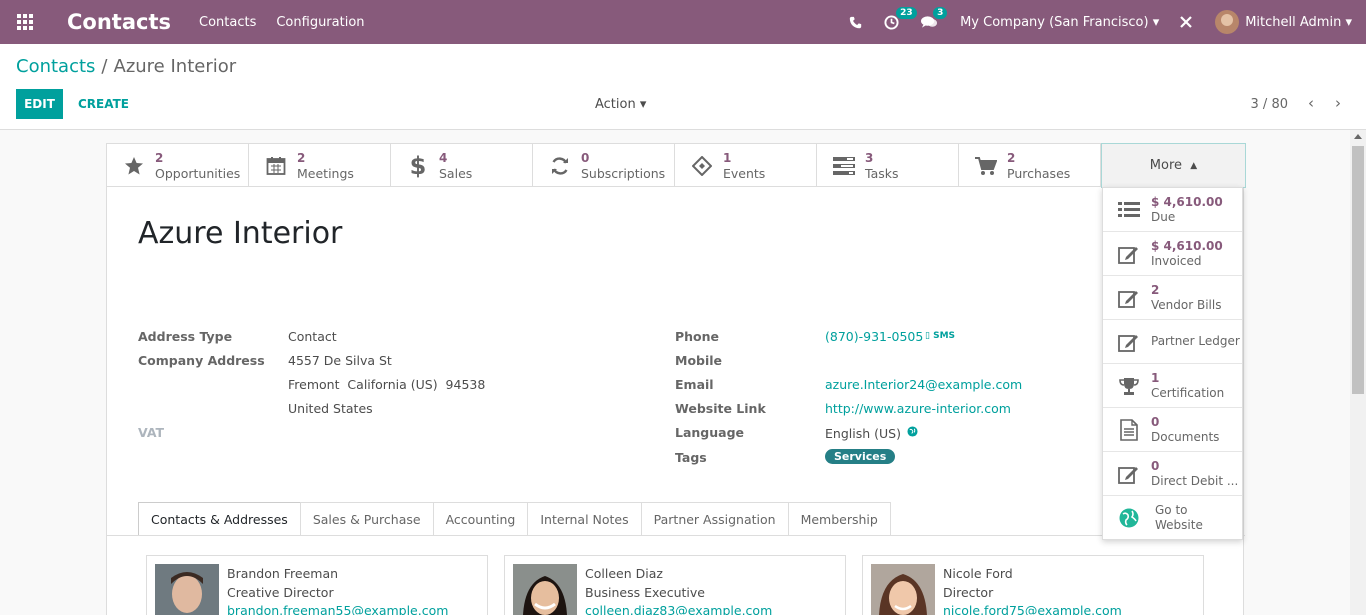  I want to click on debug-tools-icon, so click(1186, 22).